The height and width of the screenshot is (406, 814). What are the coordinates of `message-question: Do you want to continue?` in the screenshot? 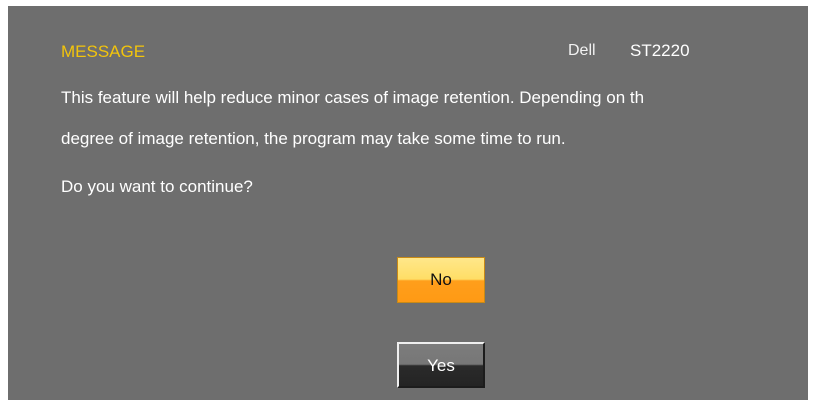 It's located at (157, 186).